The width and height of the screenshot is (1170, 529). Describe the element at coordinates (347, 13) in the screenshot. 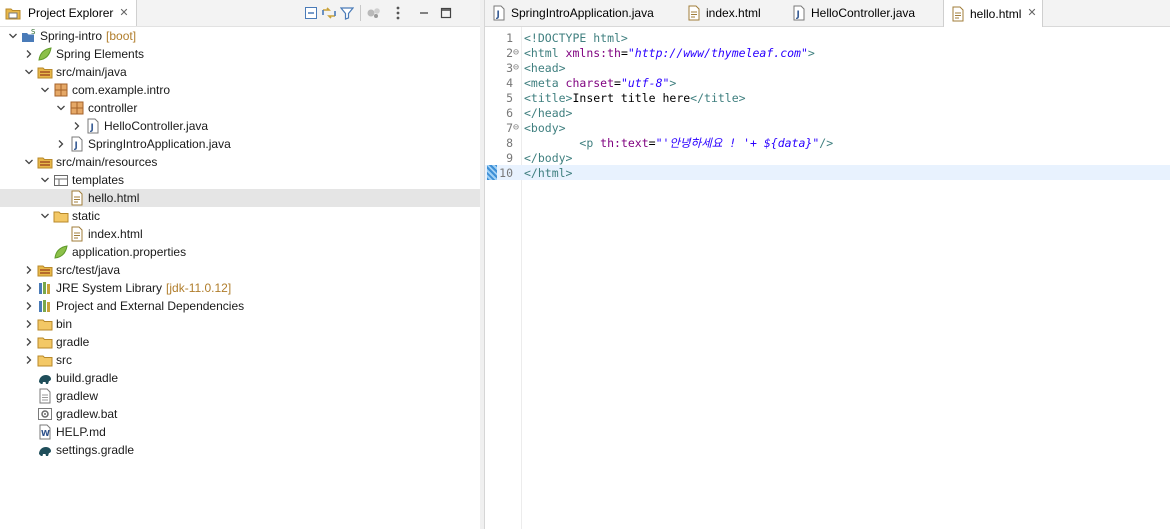

I see `filter-icon` at that location.